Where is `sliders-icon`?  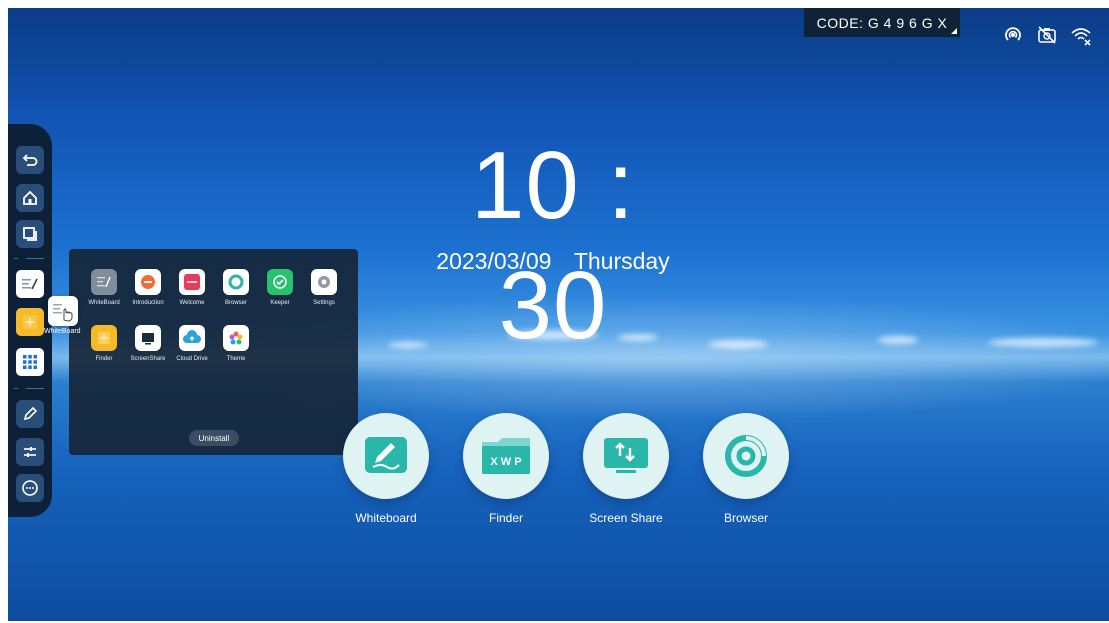 sliders-icon is located at coordinates (30, 452).